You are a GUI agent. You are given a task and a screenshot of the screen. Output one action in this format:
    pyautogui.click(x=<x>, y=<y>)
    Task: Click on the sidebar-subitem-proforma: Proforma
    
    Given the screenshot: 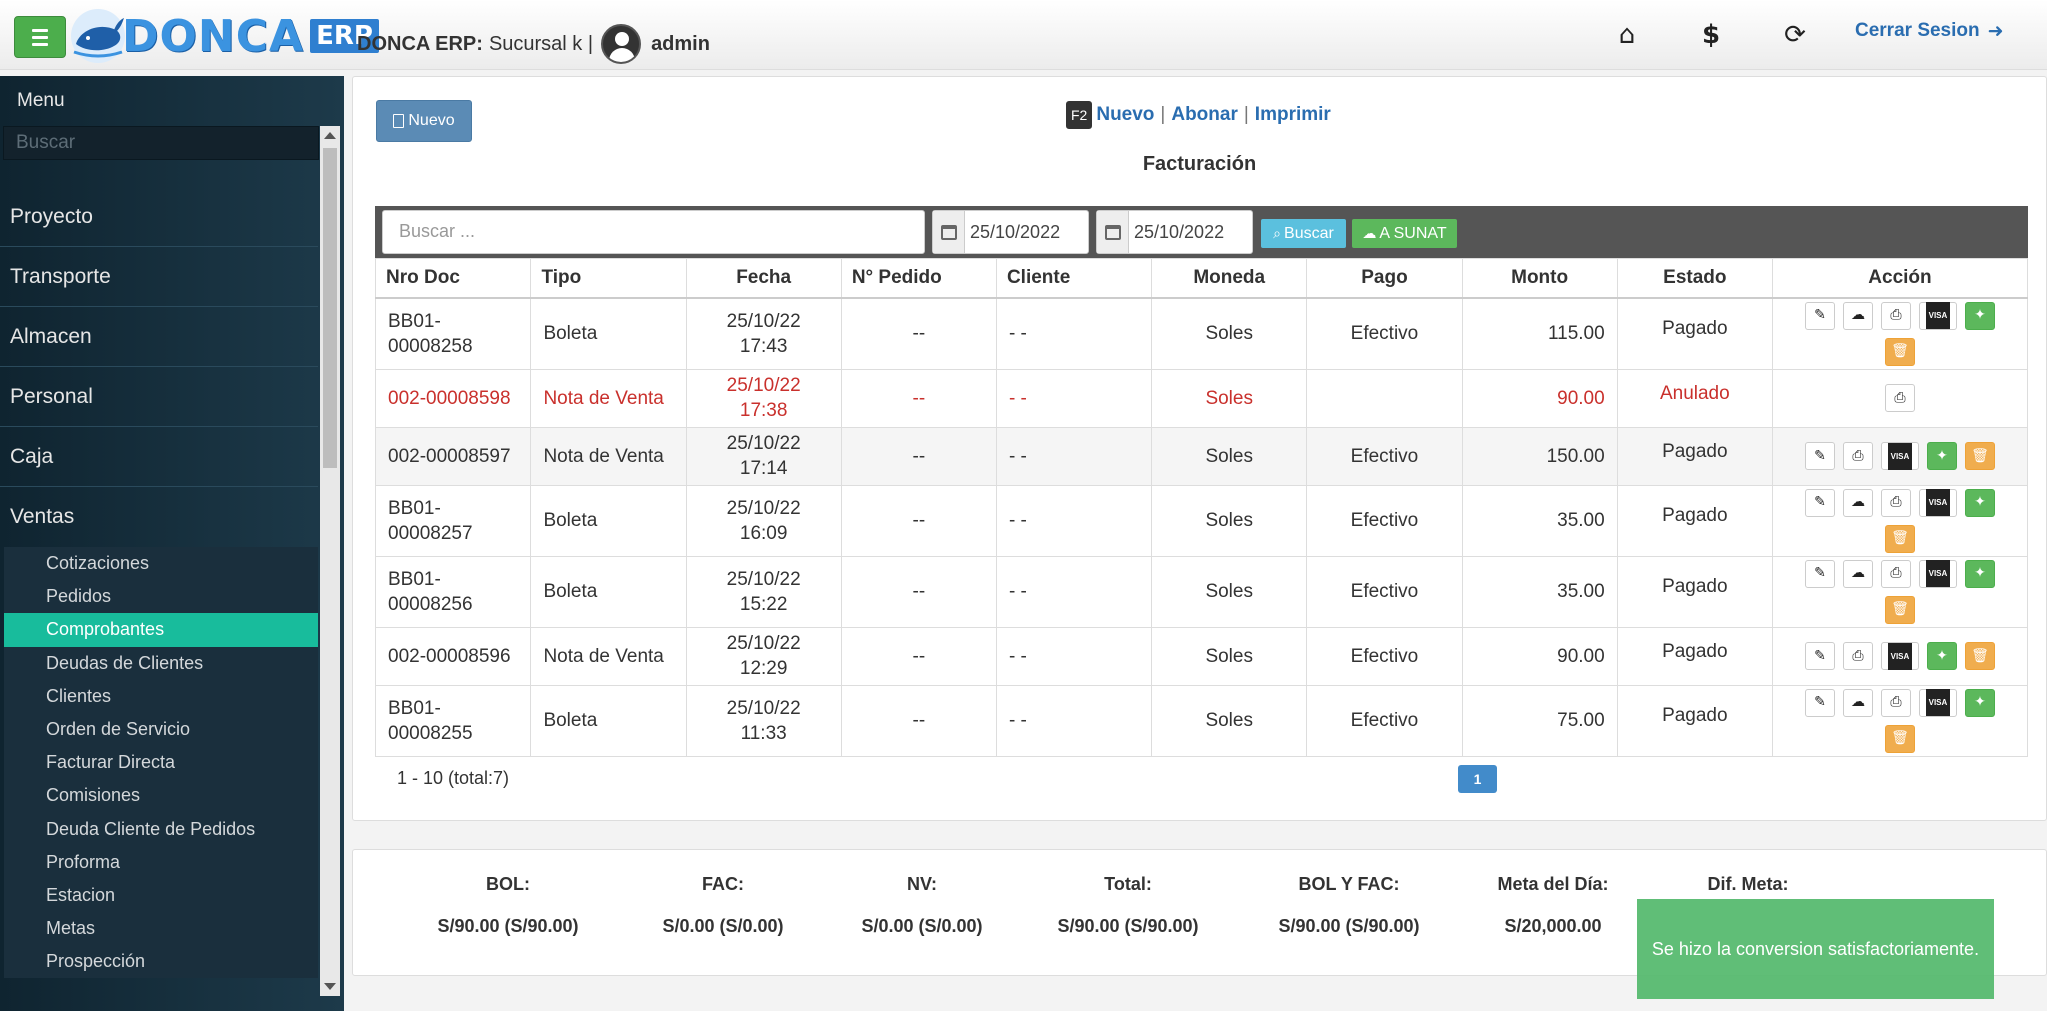 What is the action you would take?
    pyautogui.click(x=161, y=862)
    